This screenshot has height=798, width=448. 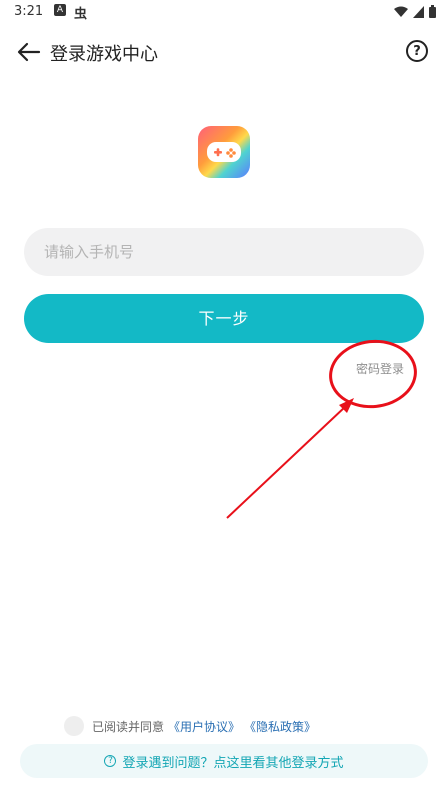 What do you see at coordinates (128, 726) in the screenshot?
I see `agreement-prefix: 已阅读并同意` at bounding box center [128, 726].